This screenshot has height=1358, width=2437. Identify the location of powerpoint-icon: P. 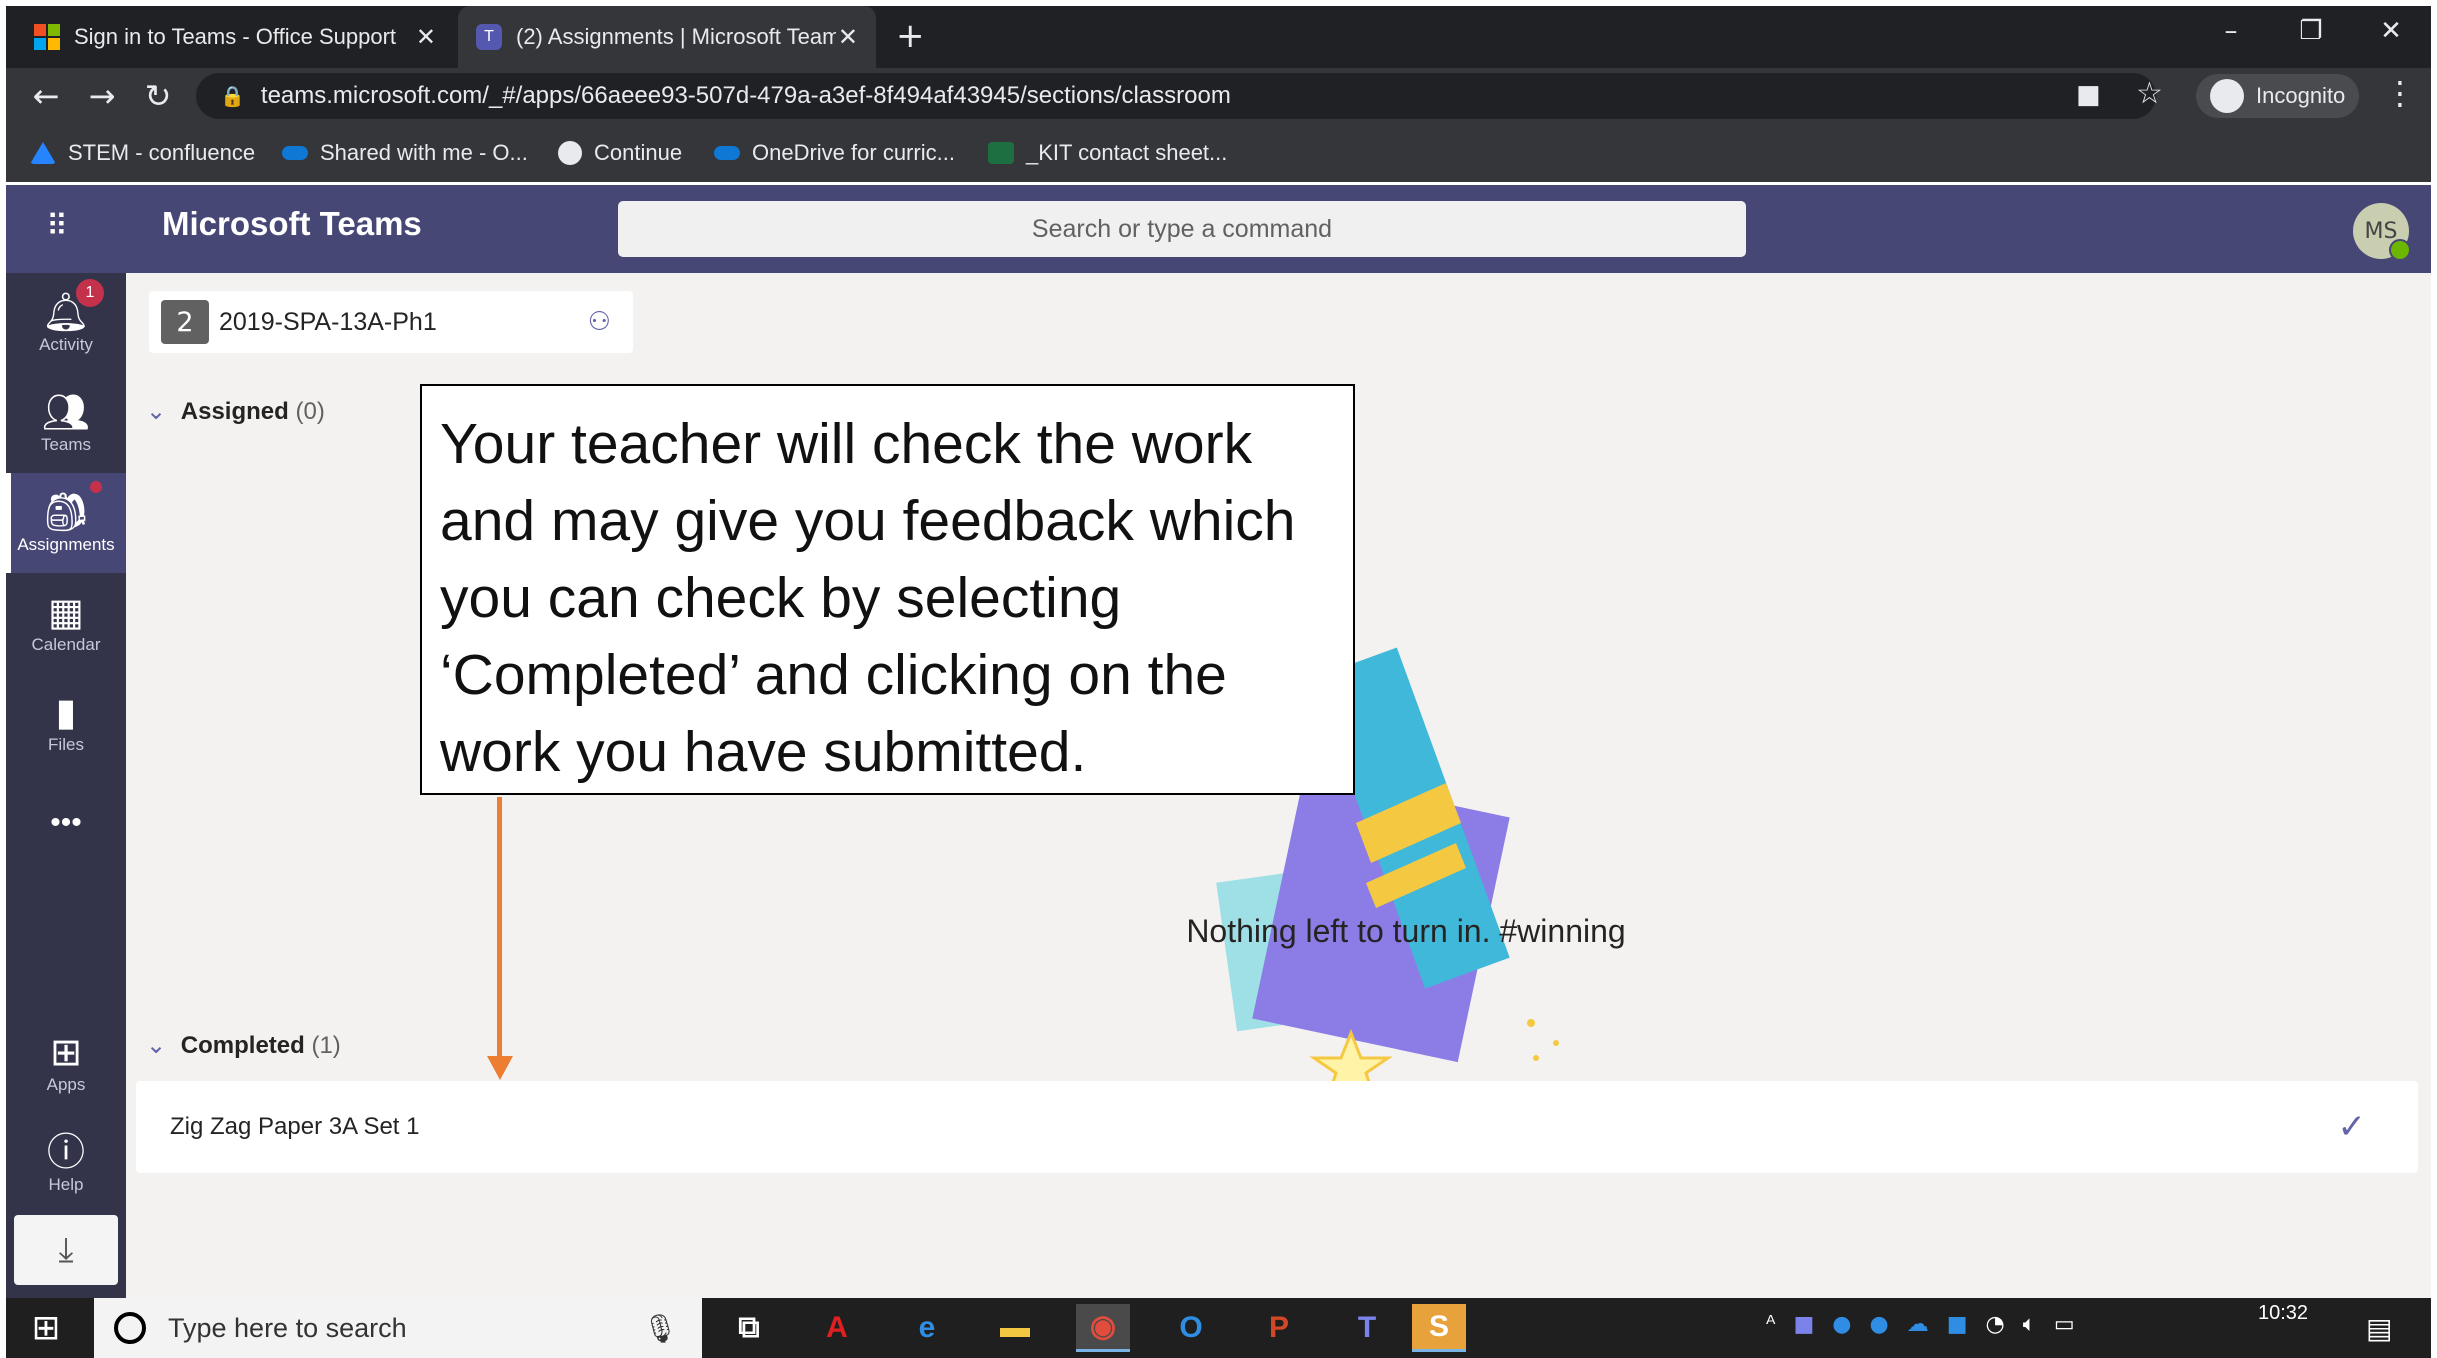
(1279, 1328).